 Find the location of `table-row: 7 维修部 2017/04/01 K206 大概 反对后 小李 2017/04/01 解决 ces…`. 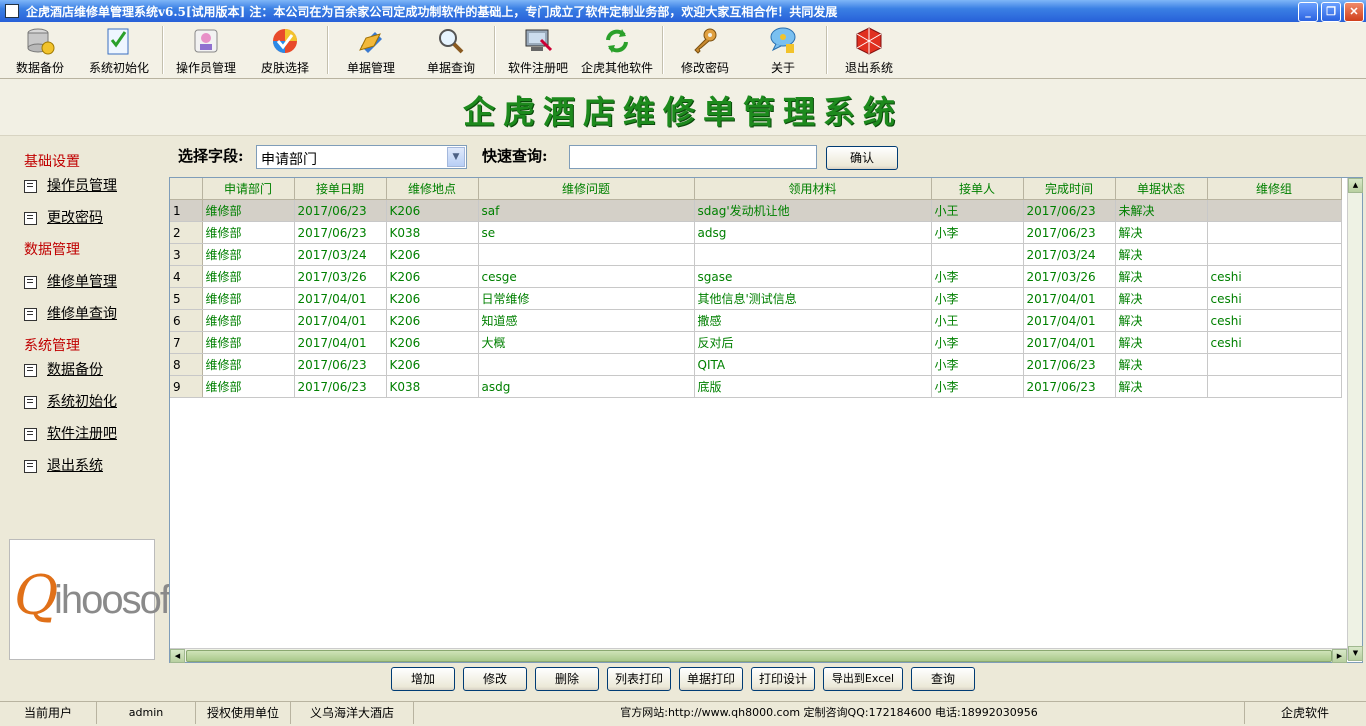

table-row: 7 维修部 2017/04/01 K206 大概 反对后 小李 2017/04/01 解决 ces… is located at coordinates (756, 342).